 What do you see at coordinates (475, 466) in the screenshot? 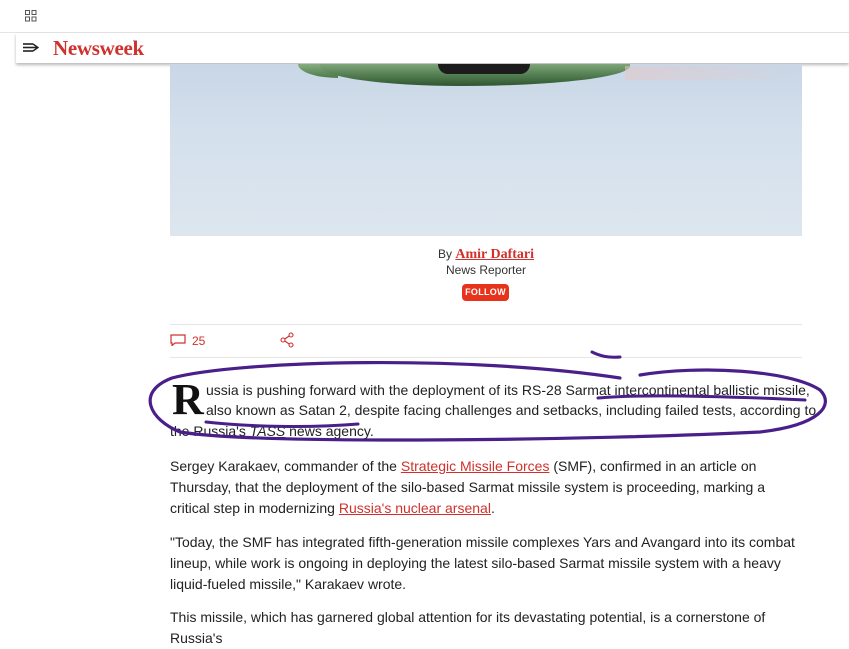
I see `strategic-missile-forces-link: Strategic Missile Forces` at bounding box center [475, 466].